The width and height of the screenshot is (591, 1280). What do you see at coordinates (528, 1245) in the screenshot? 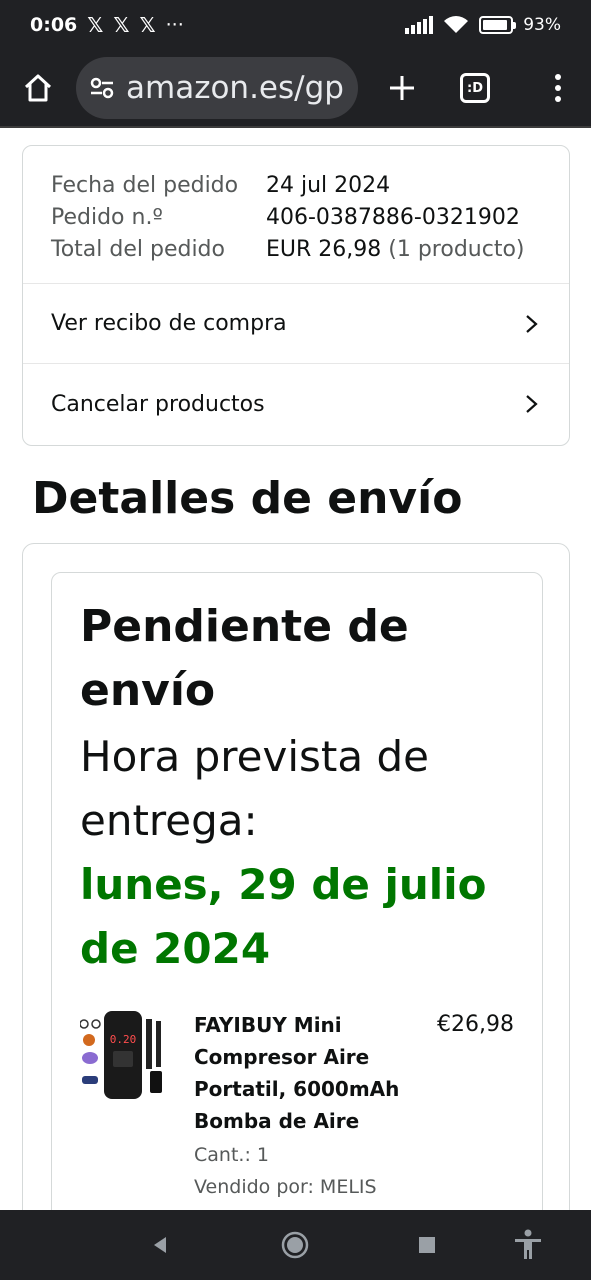
I see `accessibility-icon` at bounding box center [528, 1245].